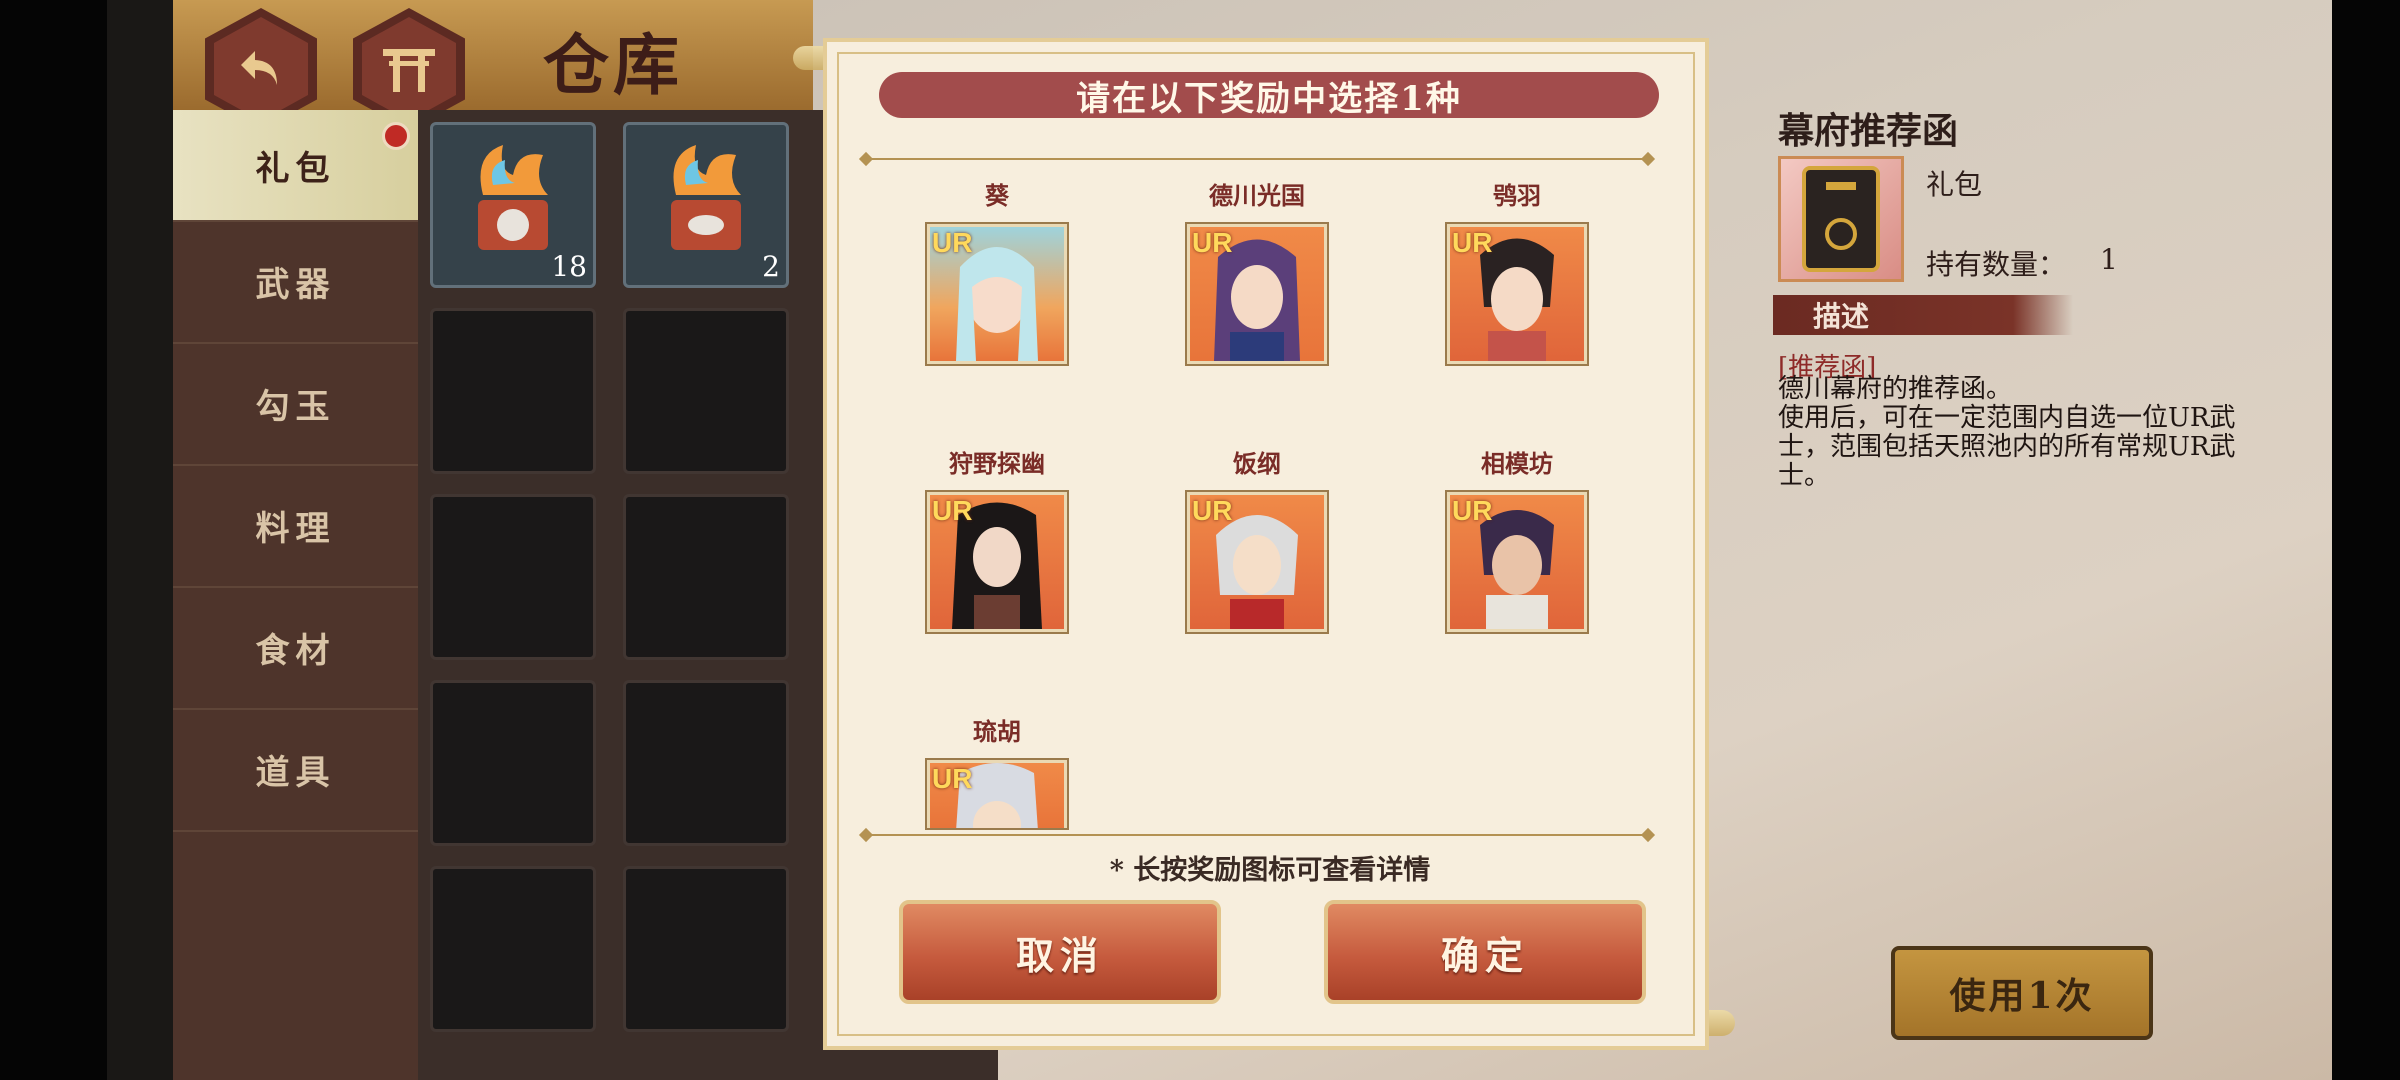 The image size is (2400, 1080). What do you see at coordinates (706, 205) in the screenshot?
I see `inventory-slot: 2` at bounding box center [706, 205].